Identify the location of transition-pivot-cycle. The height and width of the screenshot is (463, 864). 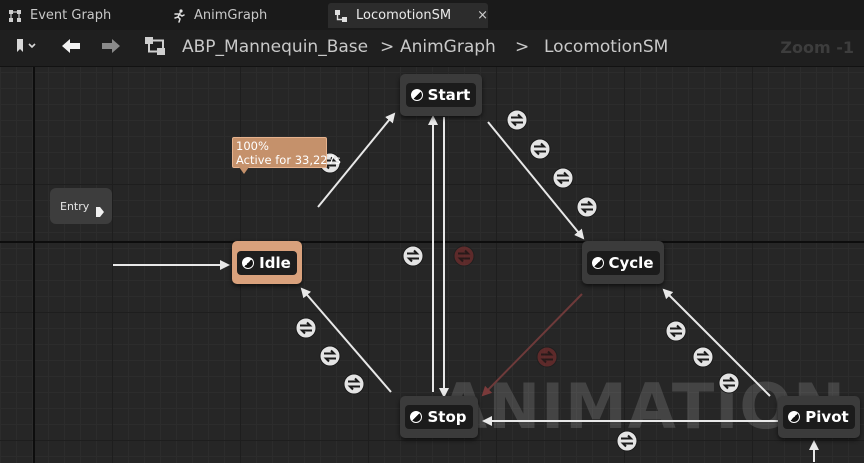
(716, 342).